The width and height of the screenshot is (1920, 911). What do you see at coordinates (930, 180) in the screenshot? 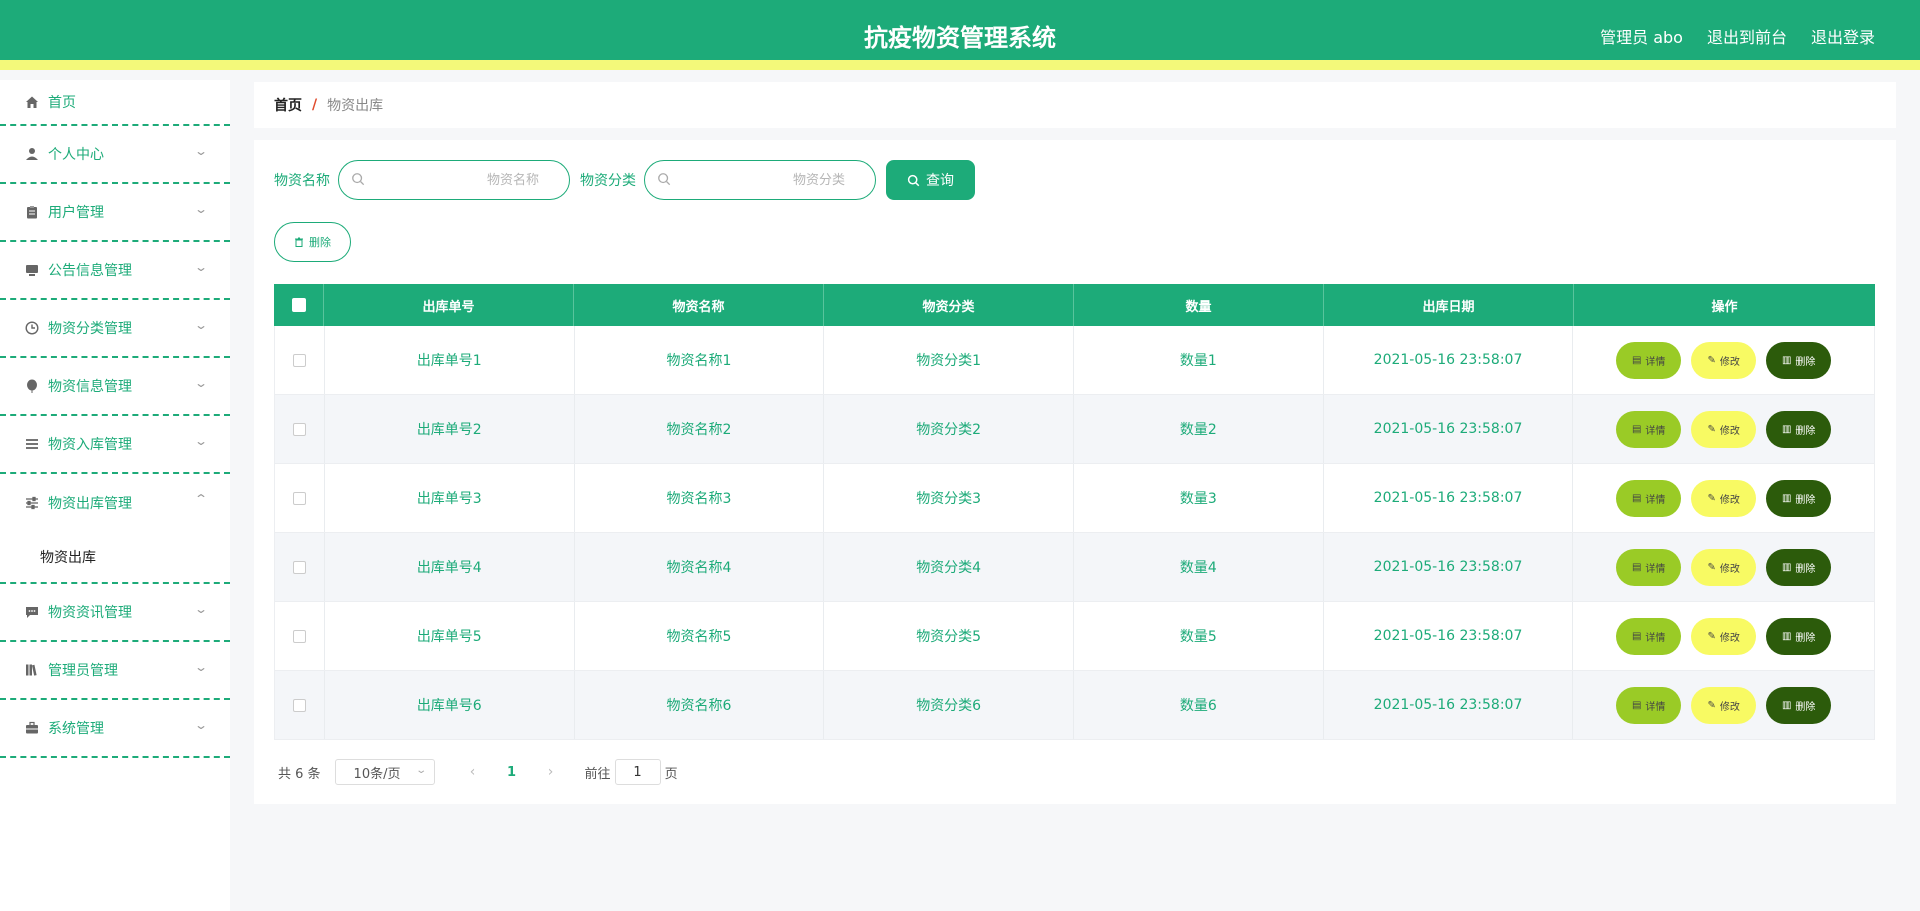
I see `query-button: 查询` at bounding box center [930, 180].